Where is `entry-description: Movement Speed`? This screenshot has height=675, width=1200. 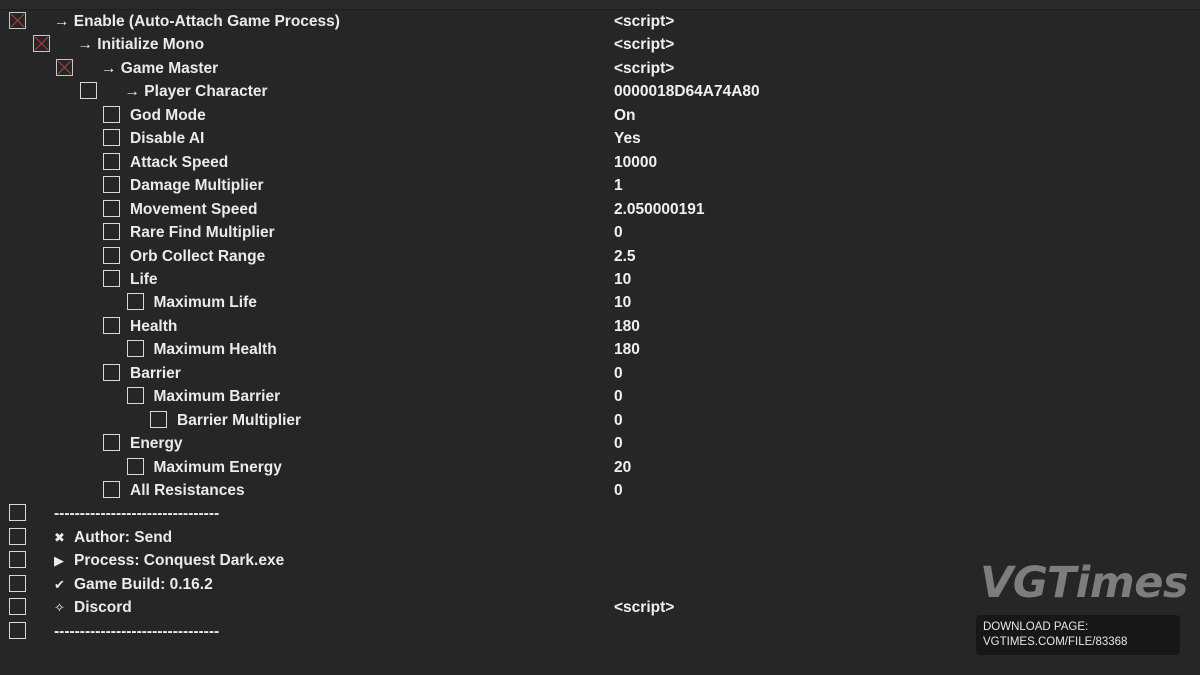 entry-description: Movement Speed is located at coordinates (193, 209).